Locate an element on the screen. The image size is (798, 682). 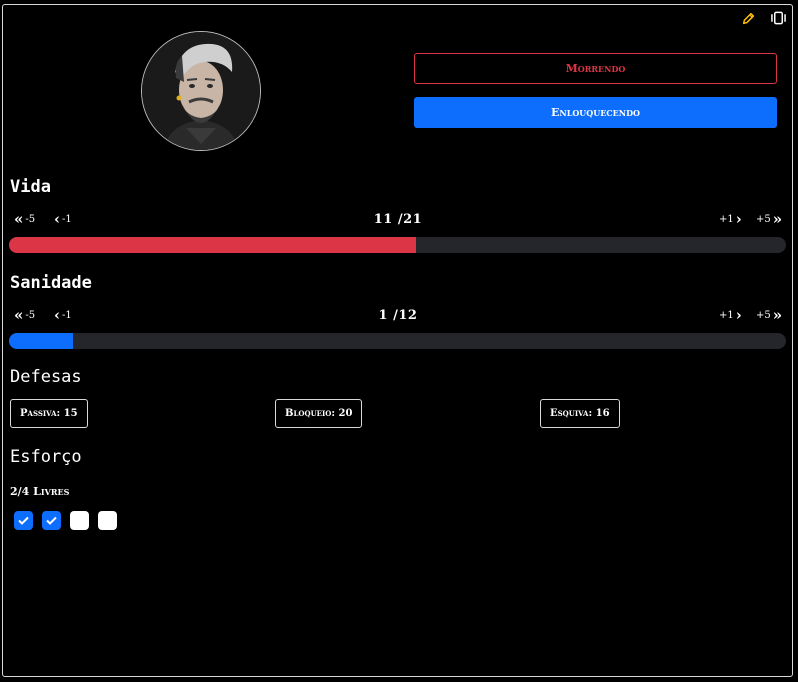
sanidade-bar-fill is located at coordinates (41, 341).